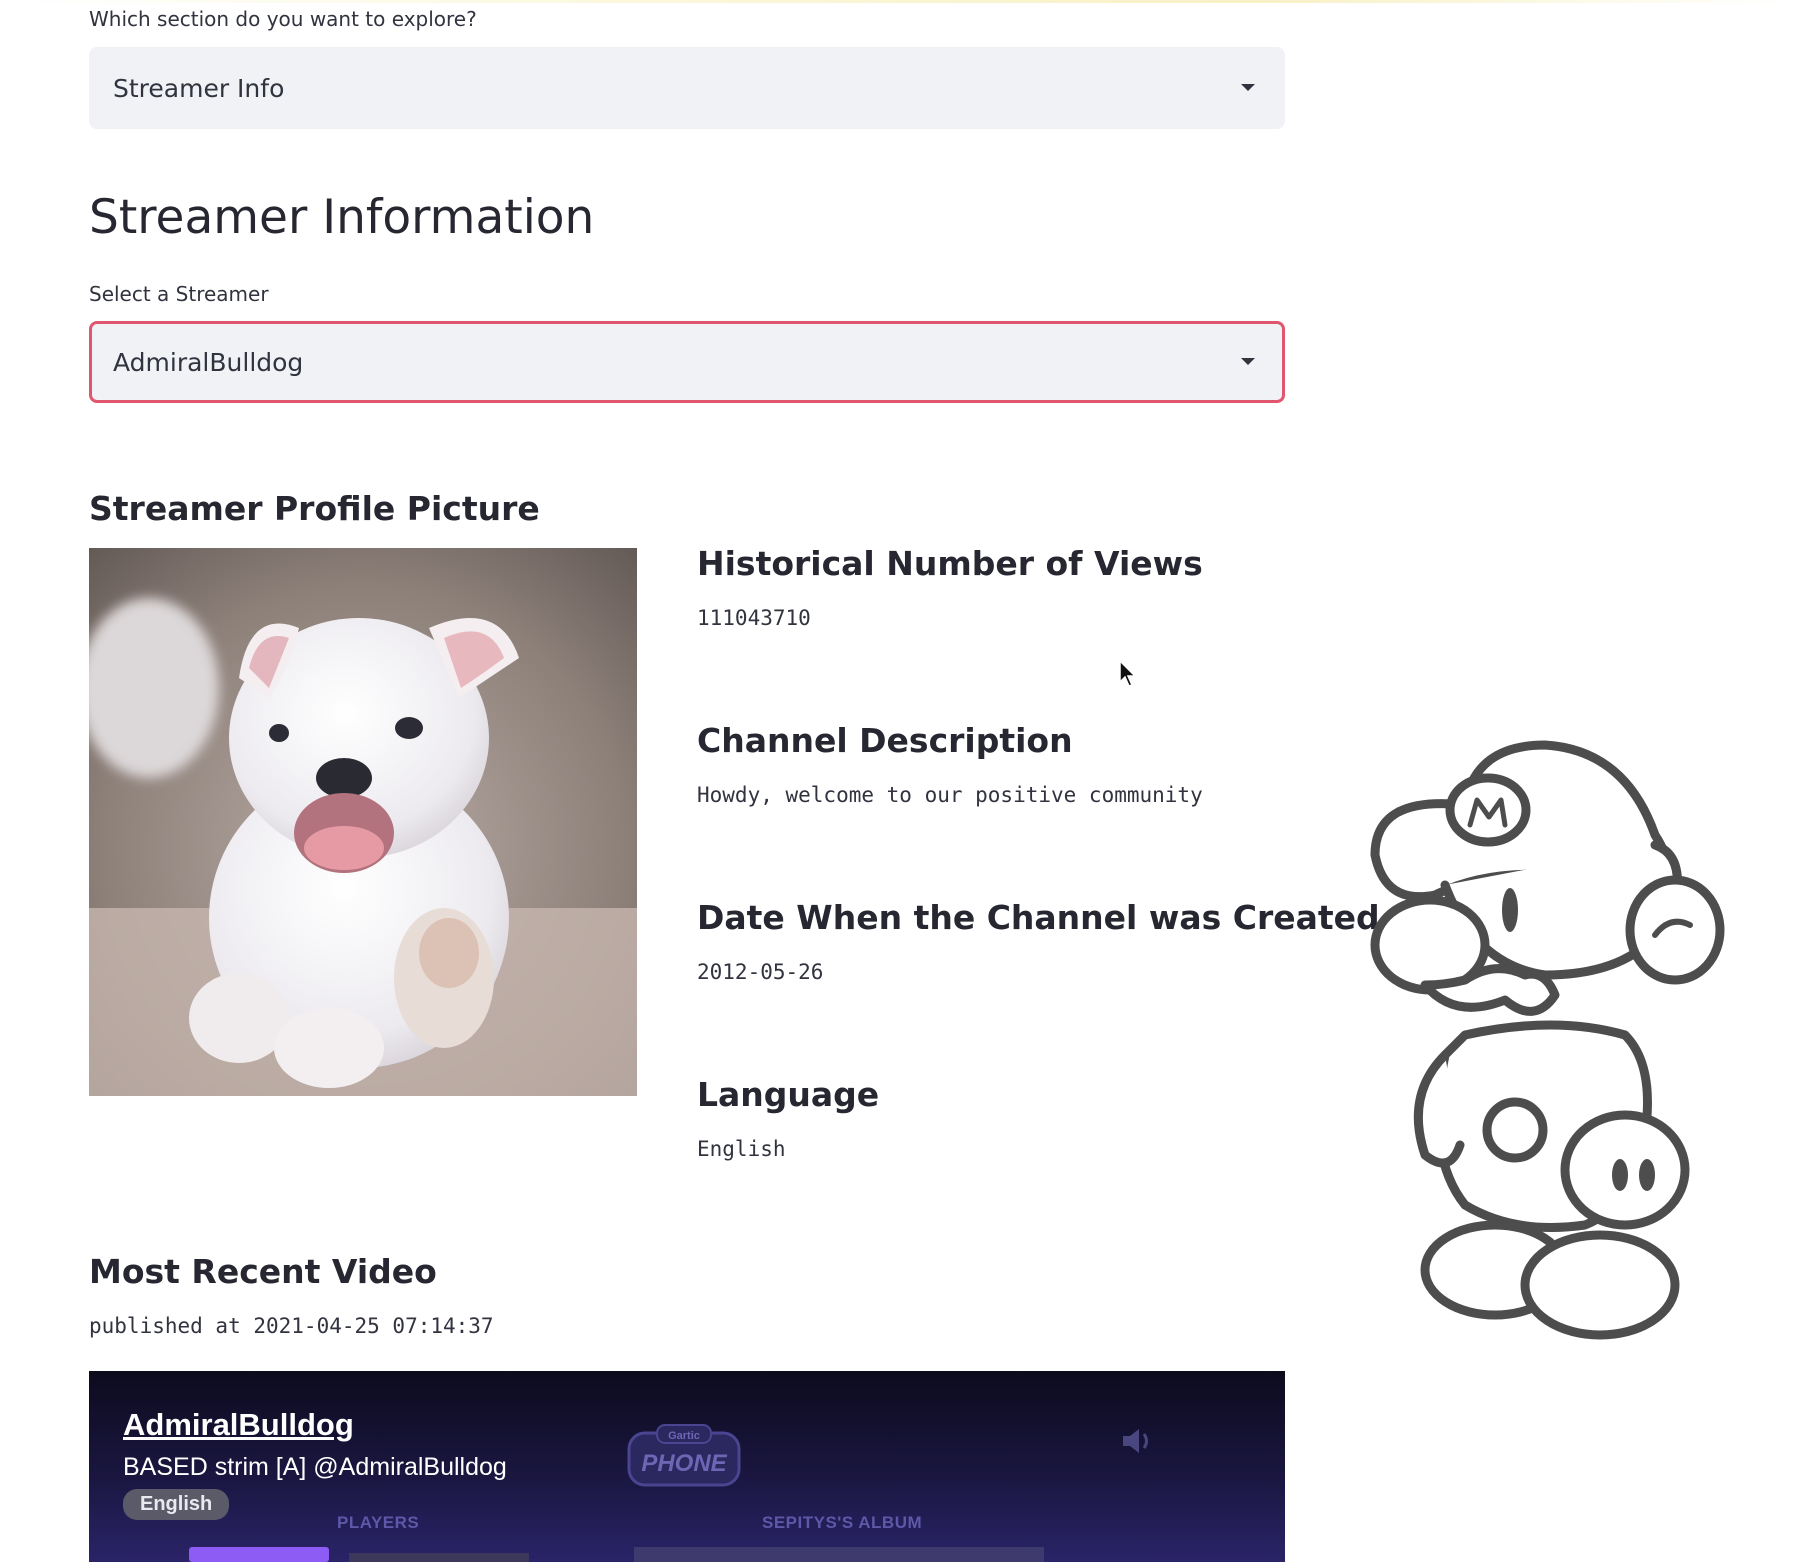  What do you see at coordinates (788, 1094) in the screenshot?
I see `language-heading: Language` at bounding box center [788, 1094].